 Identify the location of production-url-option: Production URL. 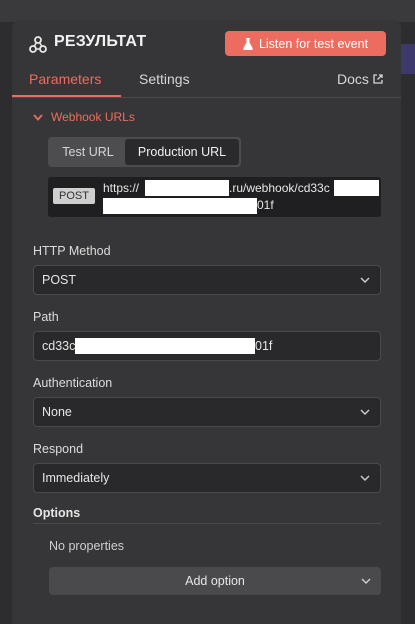
(182, 152).